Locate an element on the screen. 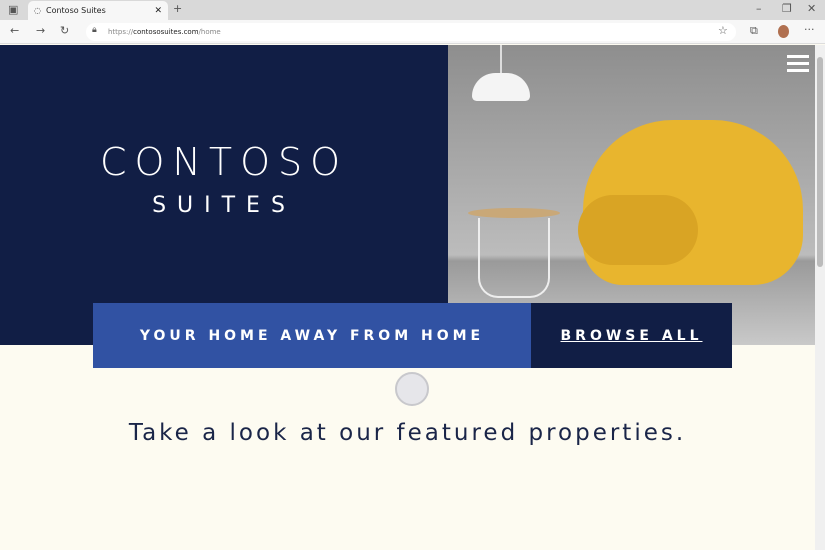  url-domain: contososuites.com is located at coordinates (166, 32).